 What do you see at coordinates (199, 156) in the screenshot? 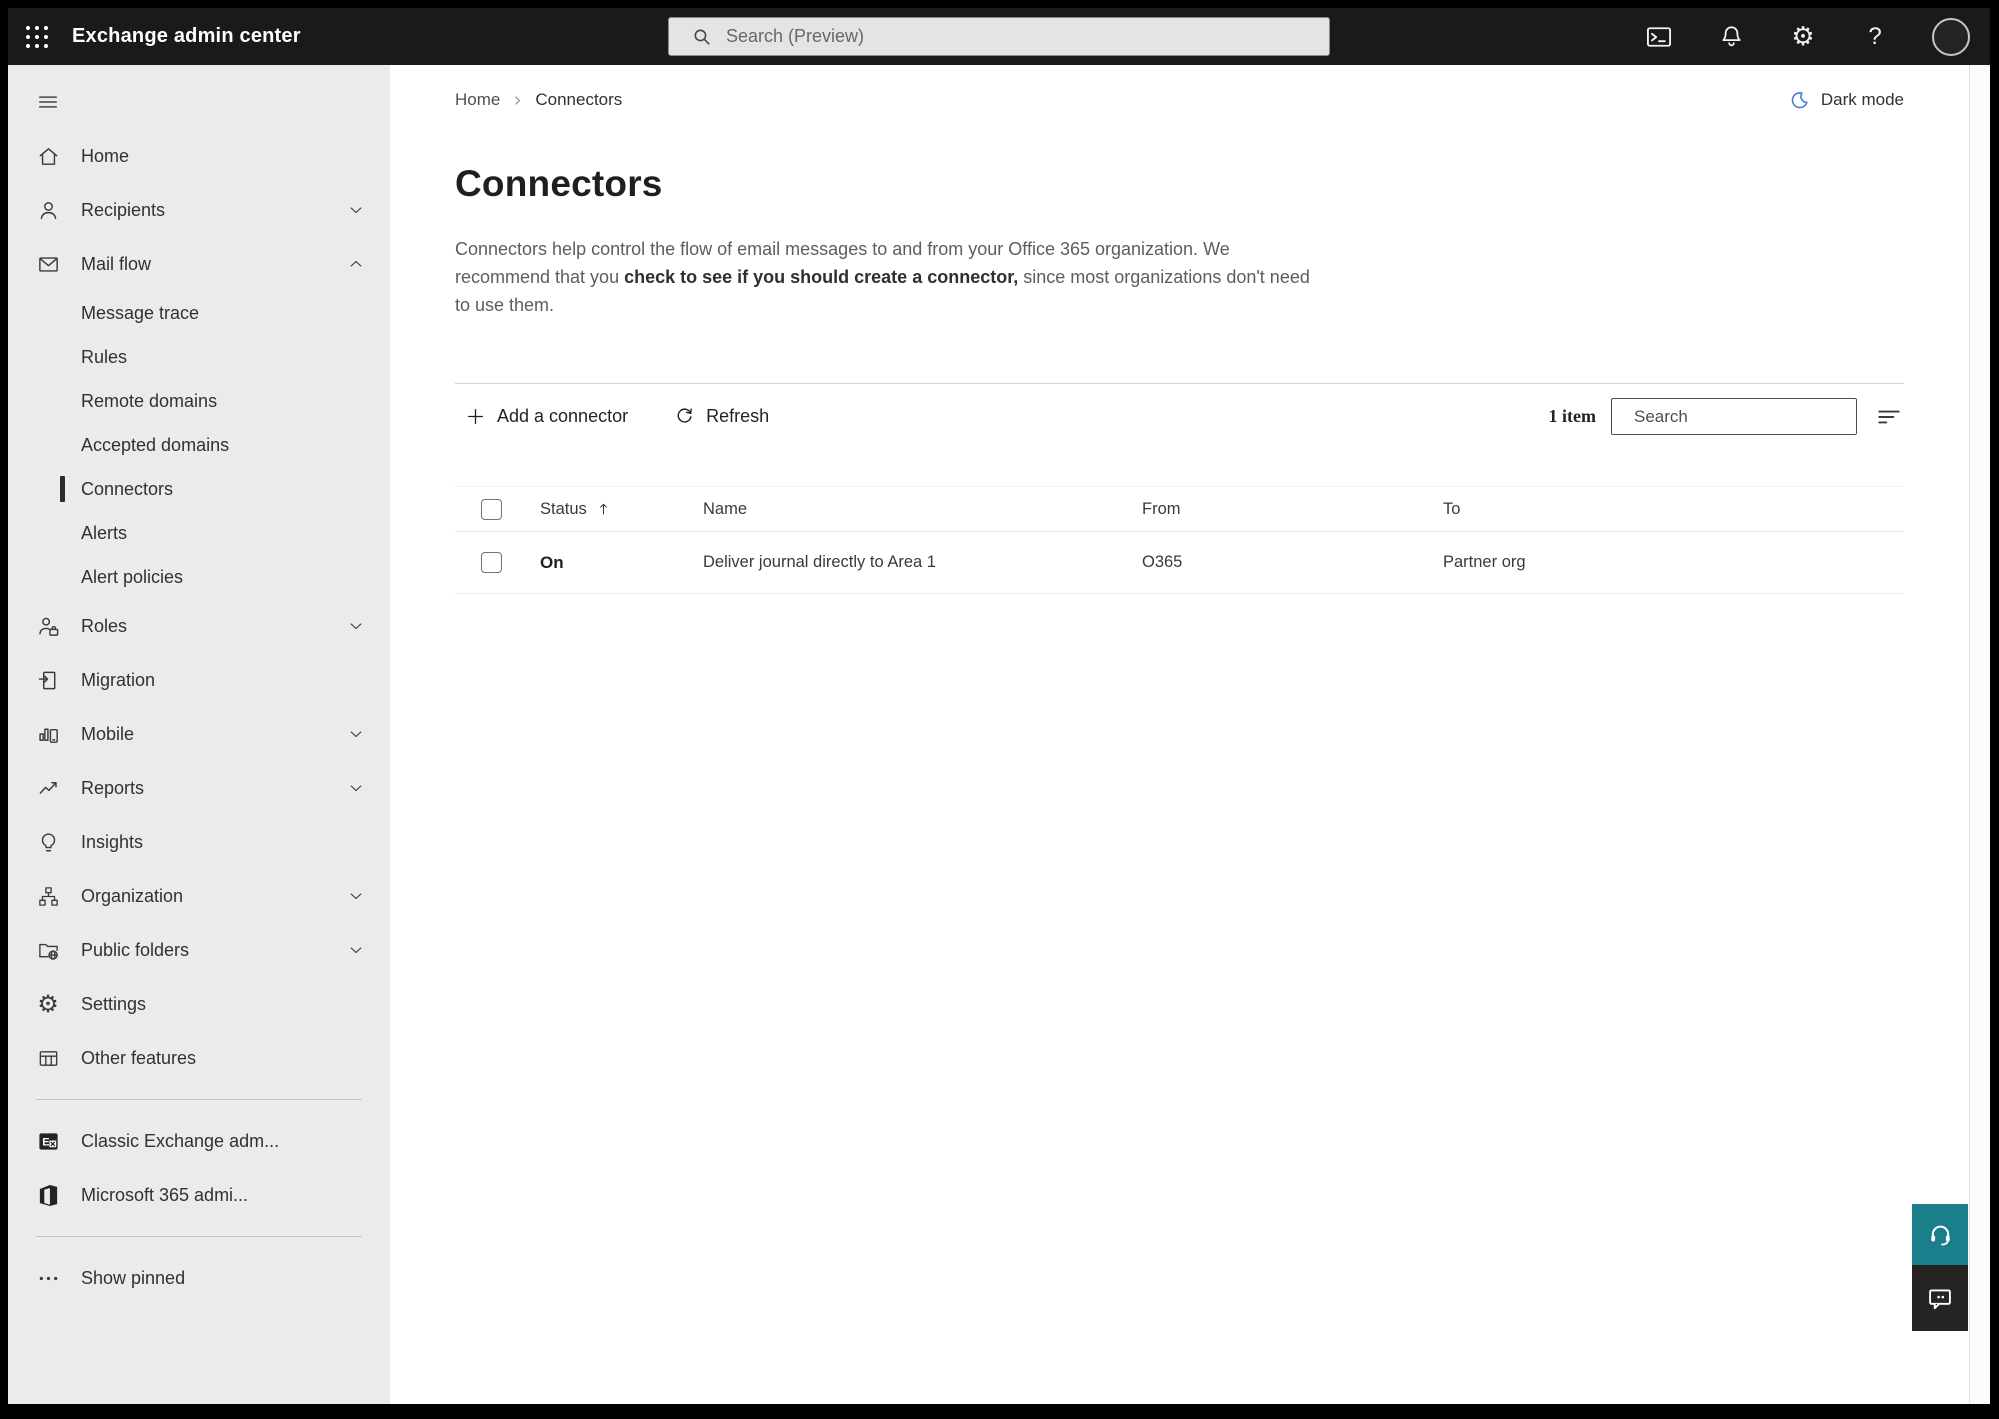
I see `sidebar-item-home: Home` at bounding box center [199, 156].